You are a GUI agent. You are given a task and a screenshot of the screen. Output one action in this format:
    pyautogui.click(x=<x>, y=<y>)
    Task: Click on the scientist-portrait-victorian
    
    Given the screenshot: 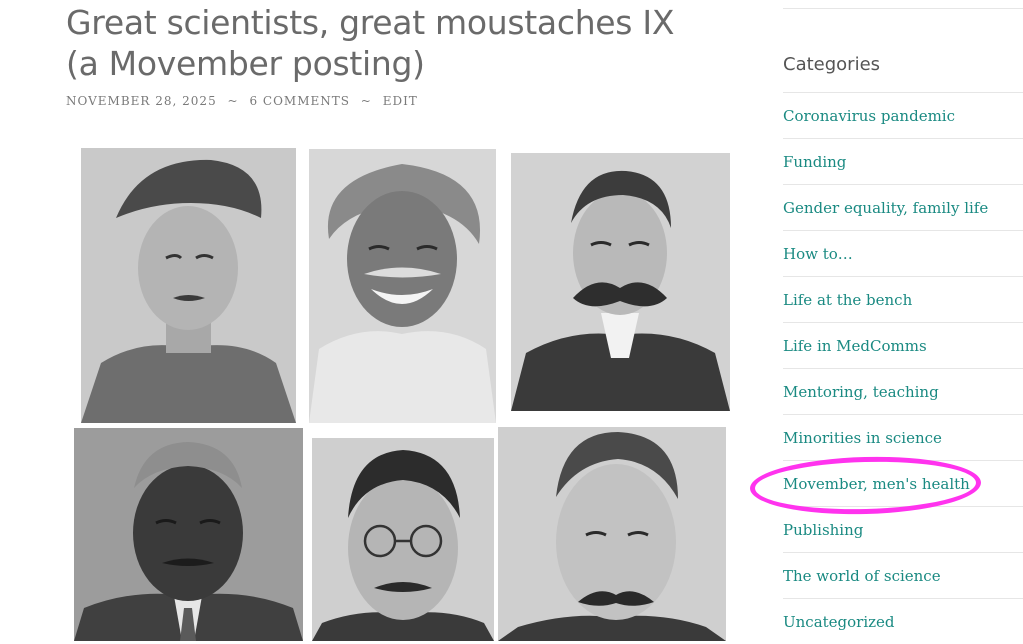 What is the action you would take?
    pyautogui.click(x=620, y=282)
    